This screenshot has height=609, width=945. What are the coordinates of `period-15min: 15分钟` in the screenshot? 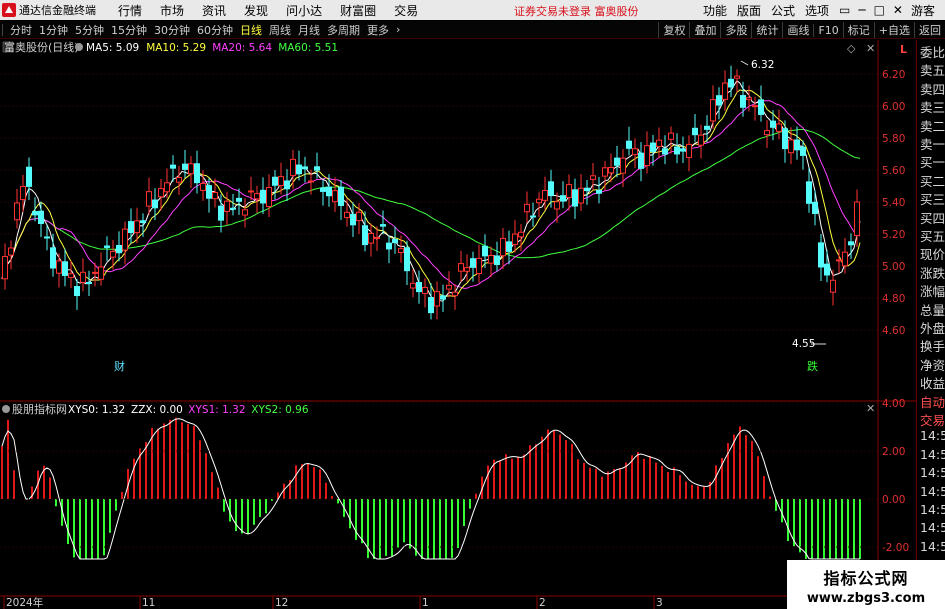 It's located at (129, 30).